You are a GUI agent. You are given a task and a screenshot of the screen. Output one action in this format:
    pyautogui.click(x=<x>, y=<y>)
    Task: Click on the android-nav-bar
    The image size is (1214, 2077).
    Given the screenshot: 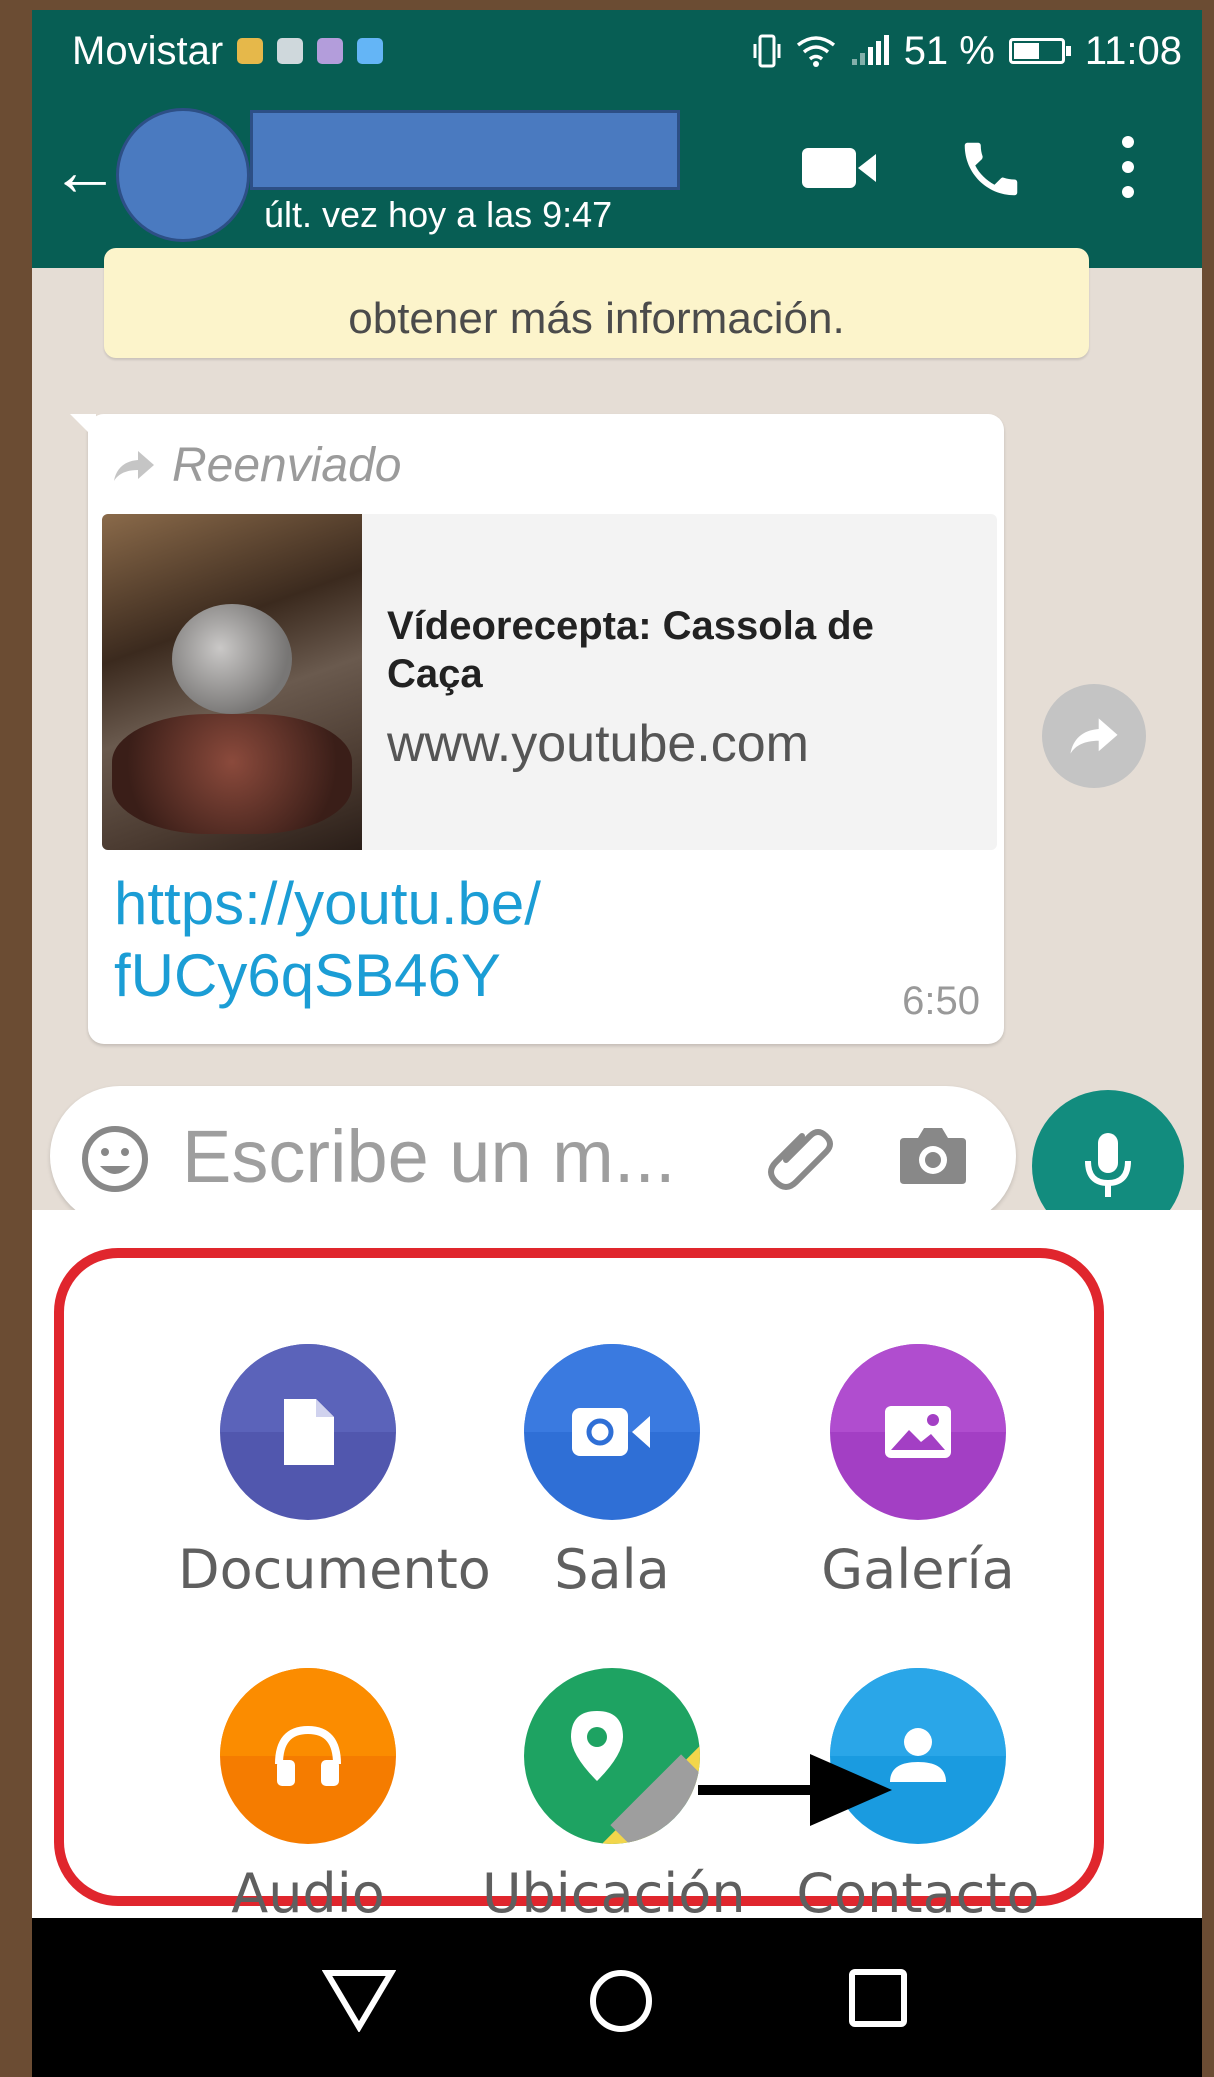 What is the action you would take?
    pyautogui.click(x=617, y=1997)
    